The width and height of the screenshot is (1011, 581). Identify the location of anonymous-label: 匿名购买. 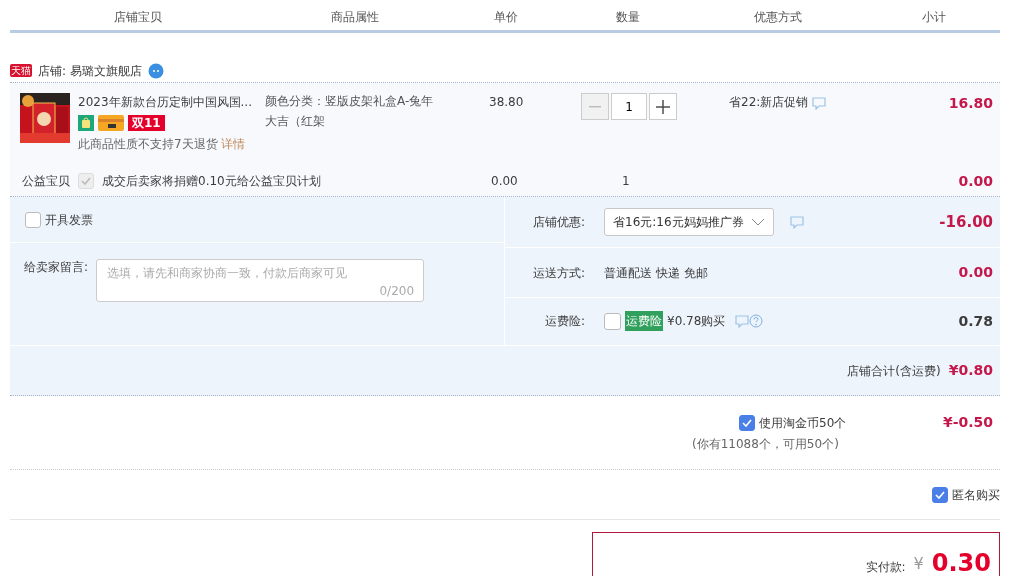
(976, 495).